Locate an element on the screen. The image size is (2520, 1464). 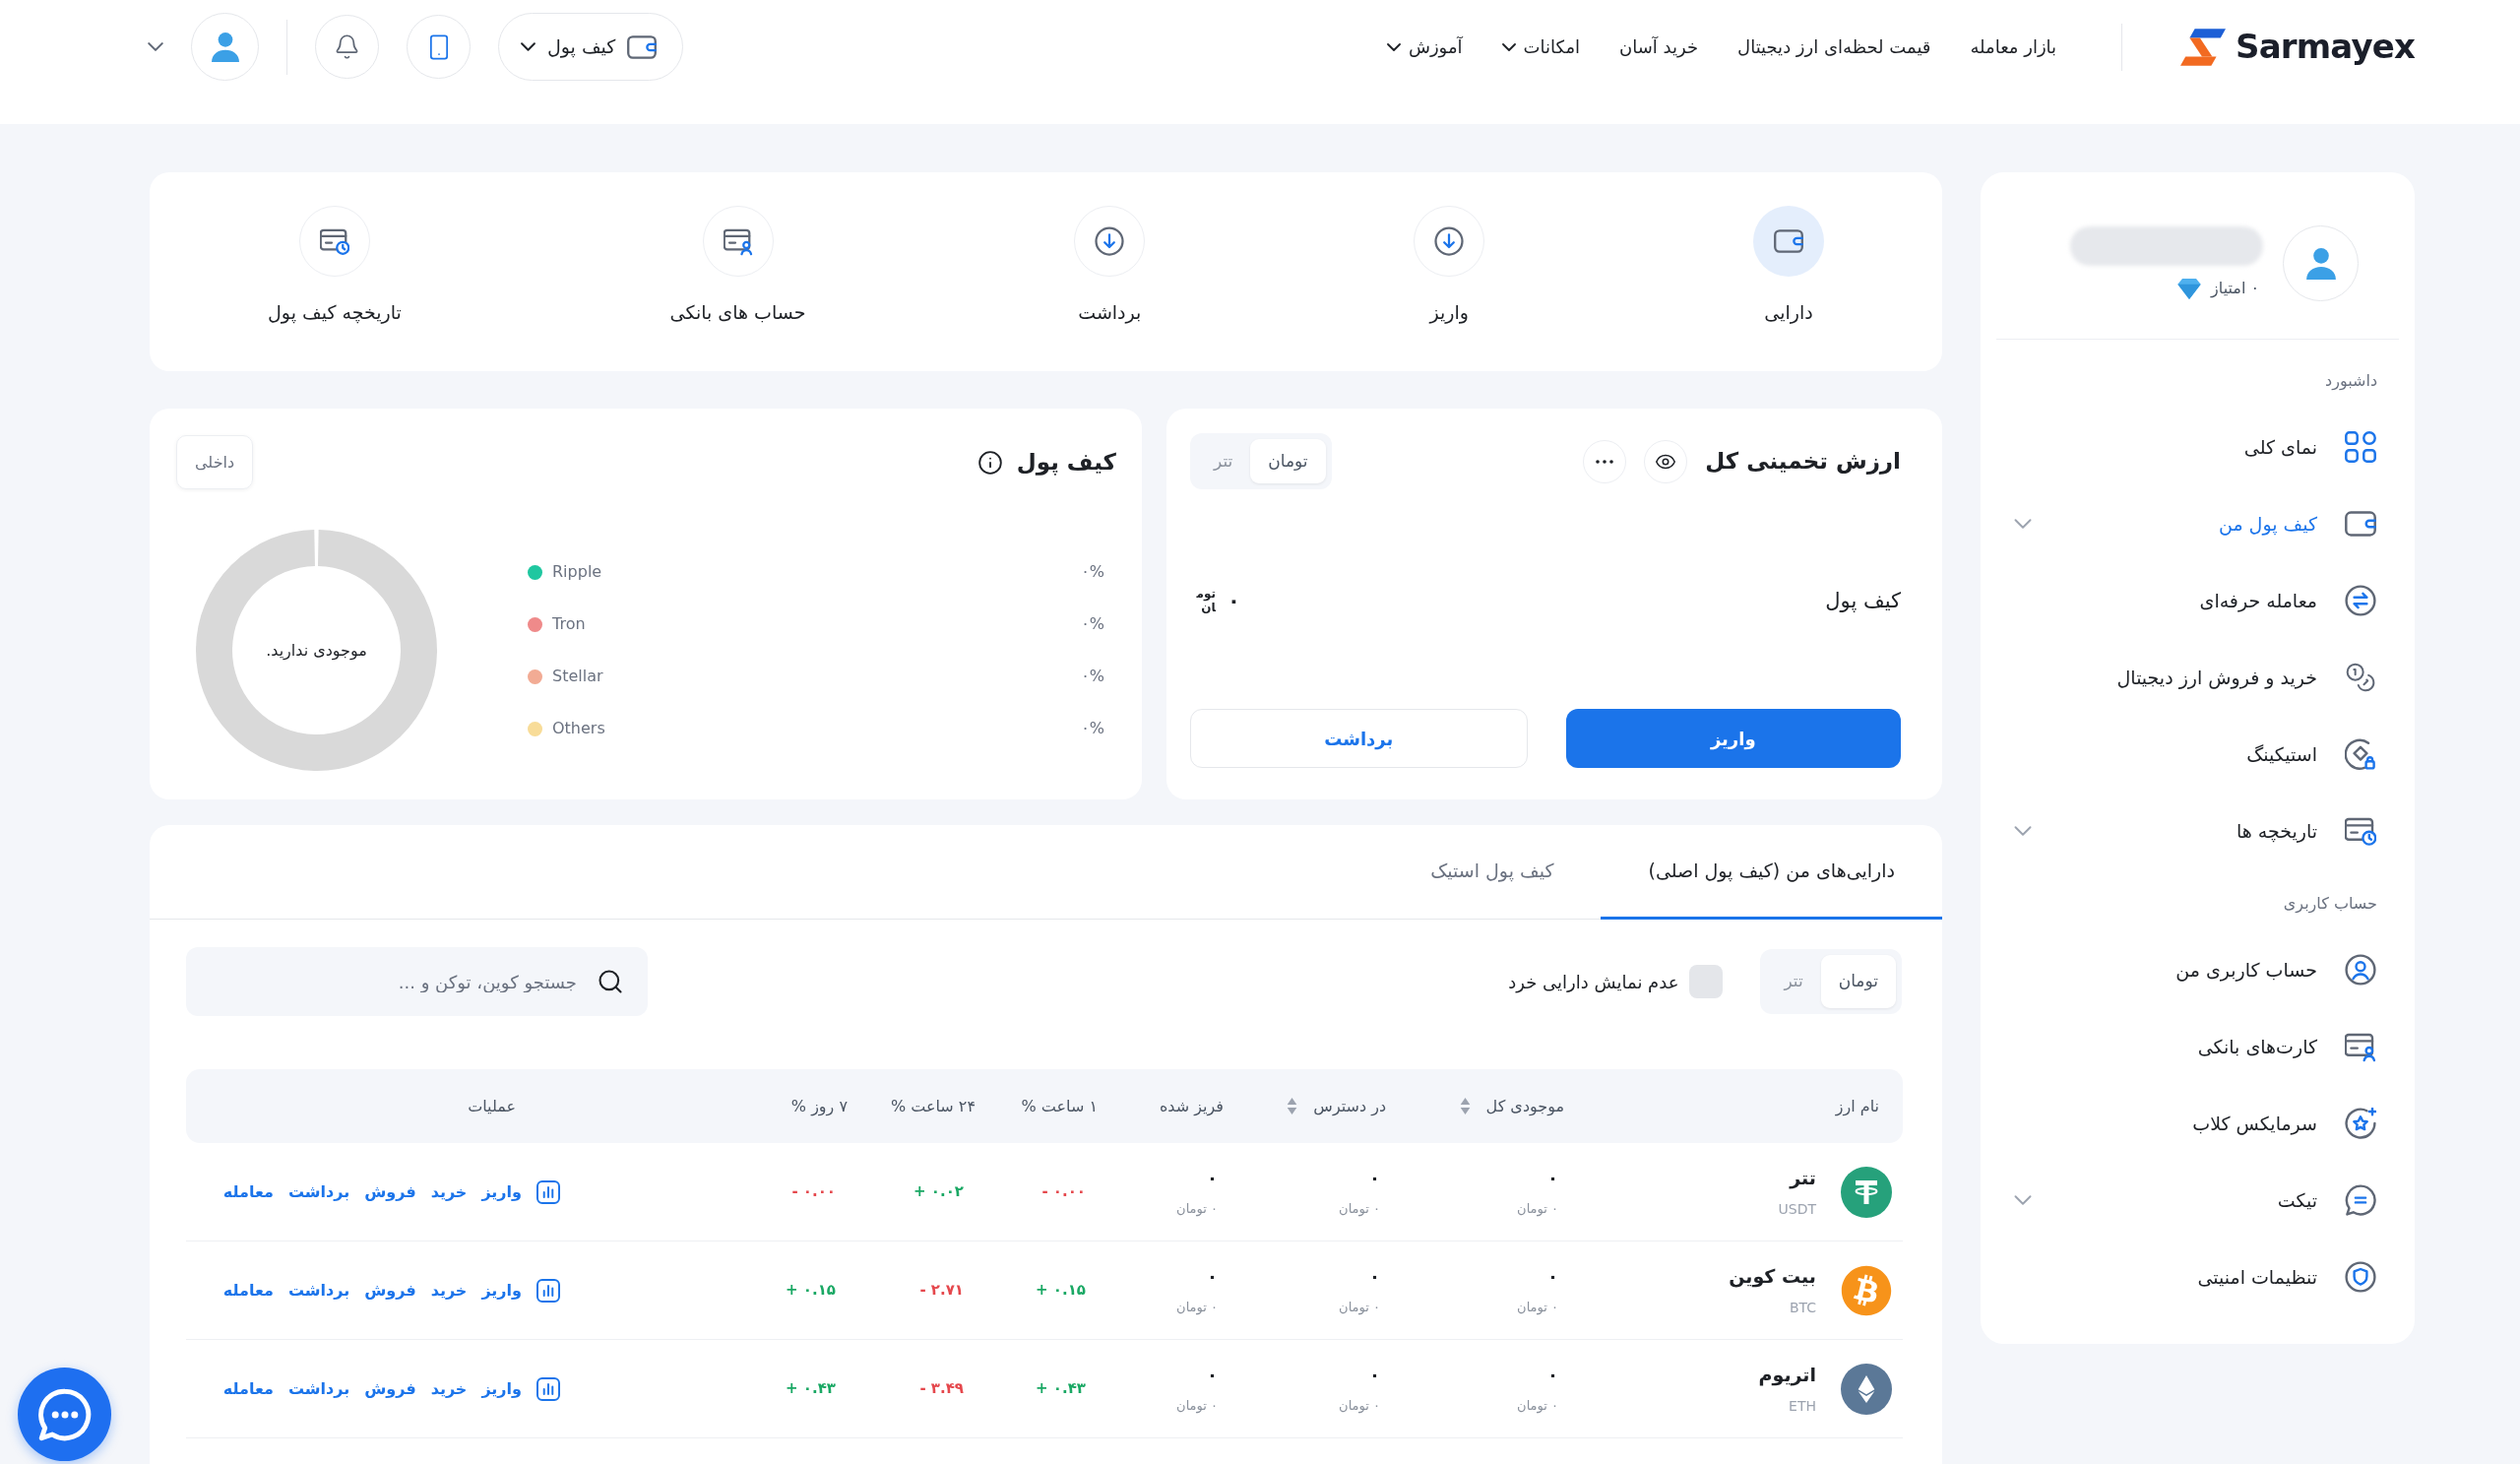
tab: دارایی‌های من (کیف پول اصلی) is located at coordinates (1771, 873).